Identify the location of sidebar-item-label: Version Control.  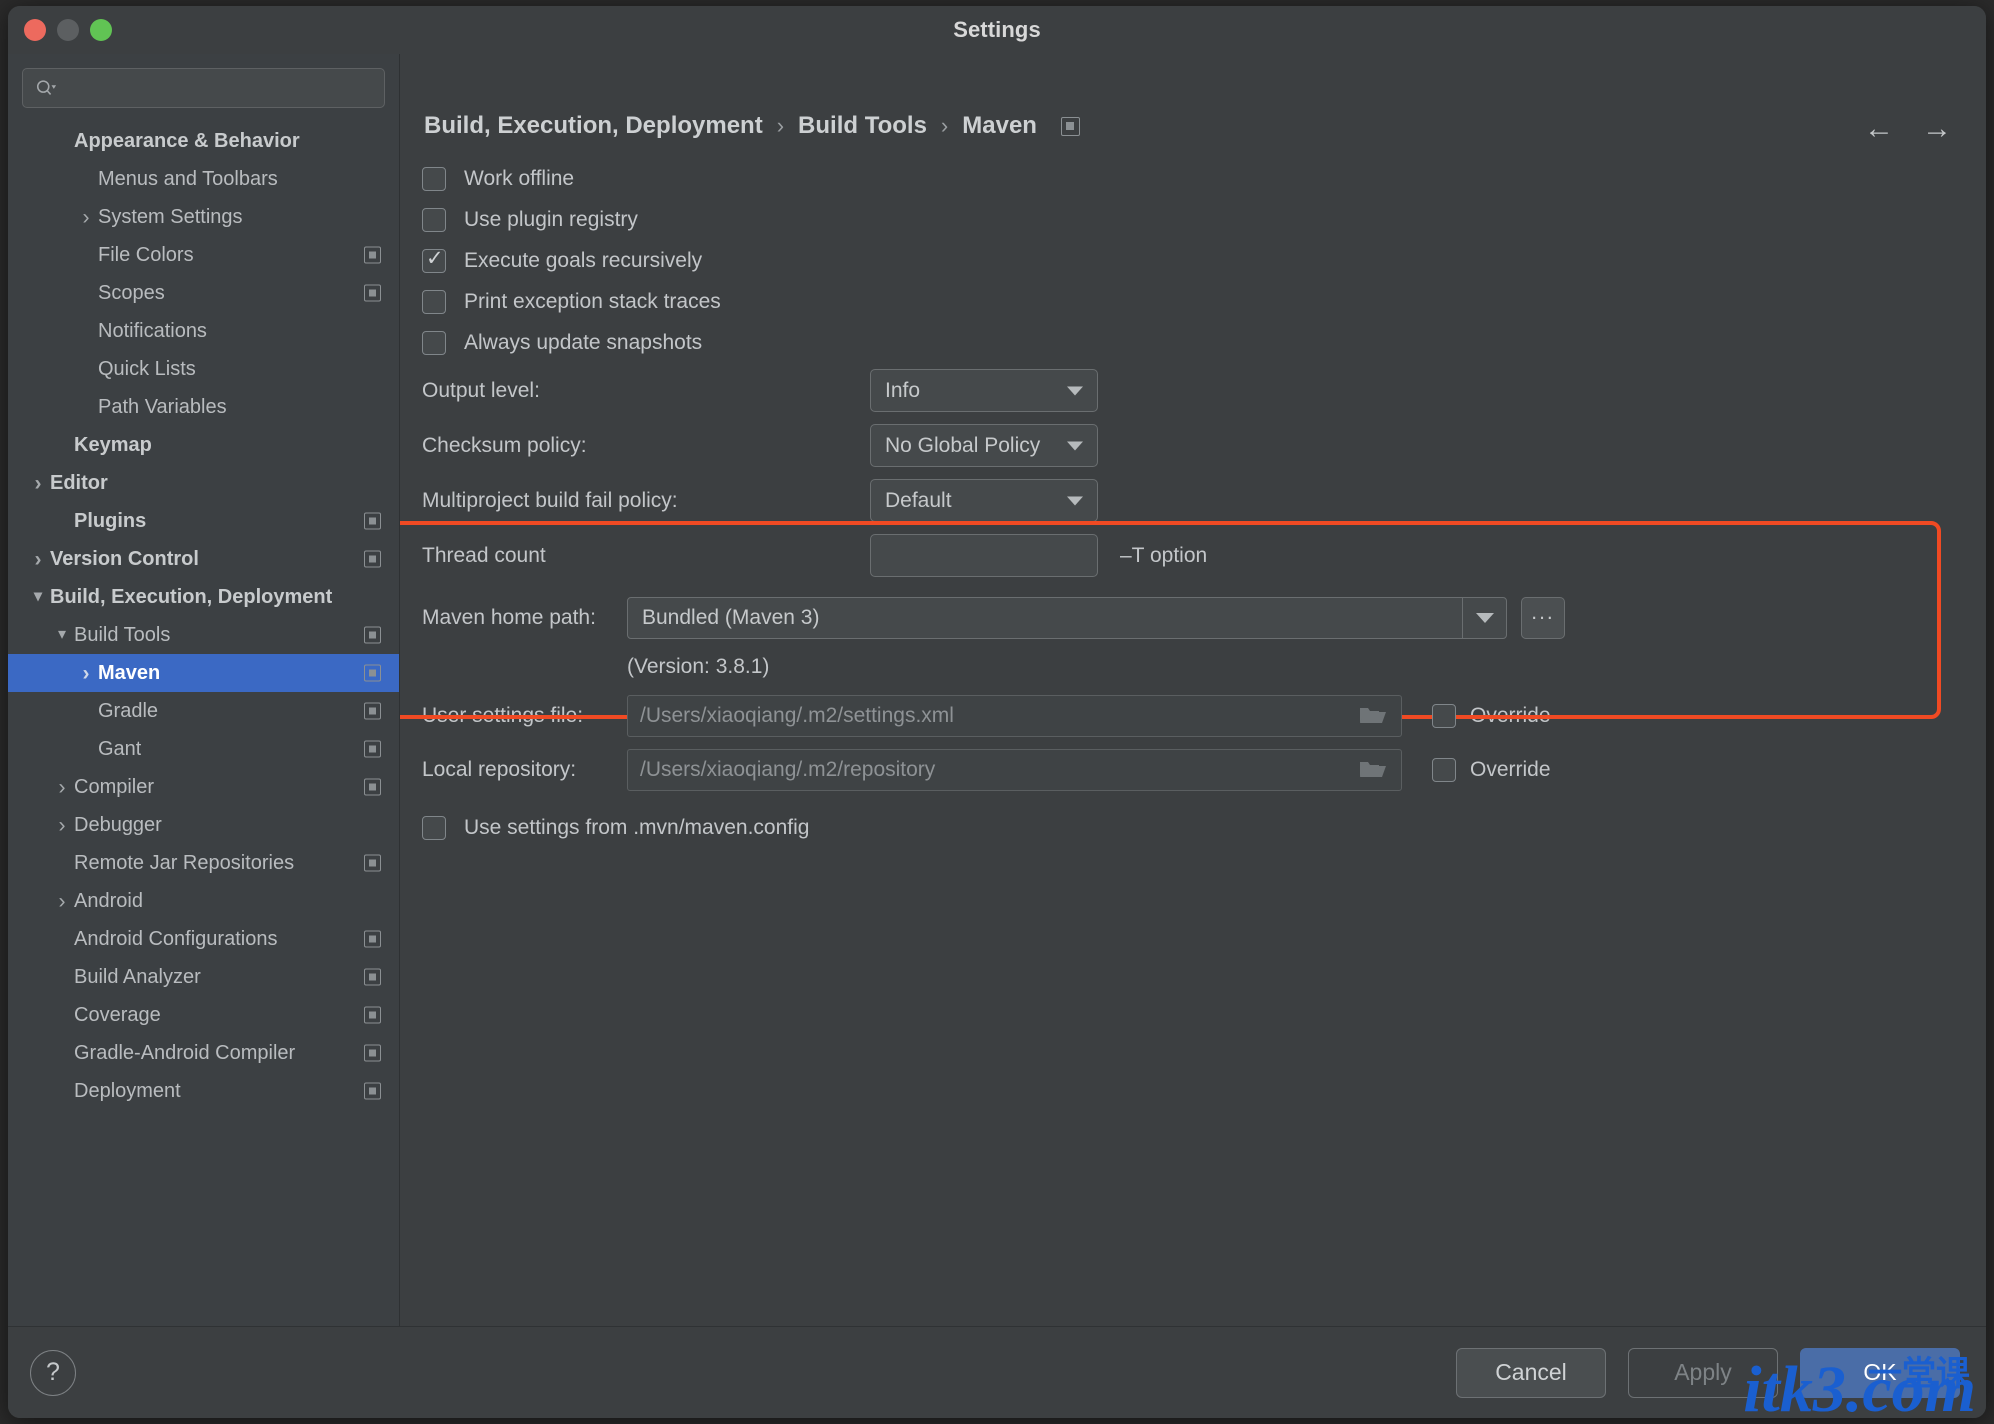
(124, 558).